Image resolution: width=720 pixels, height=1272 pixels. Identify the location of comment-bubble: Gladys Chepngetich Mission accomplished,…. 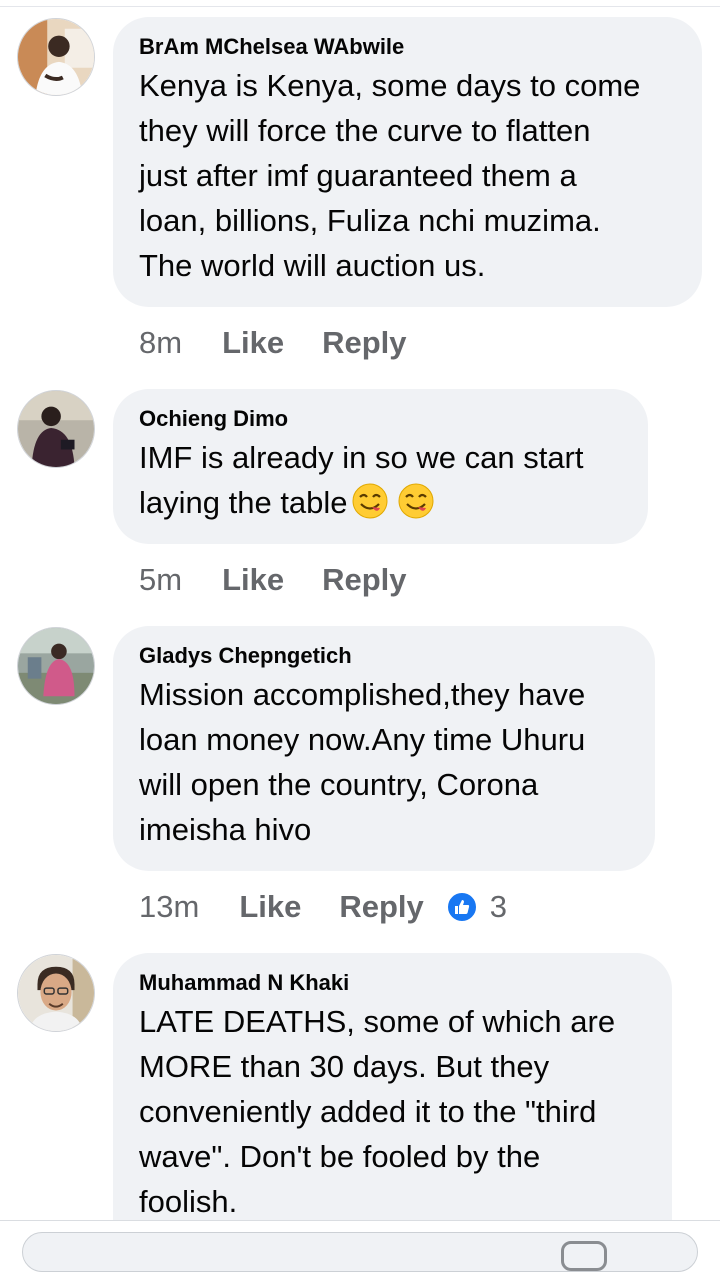
(384, 748).